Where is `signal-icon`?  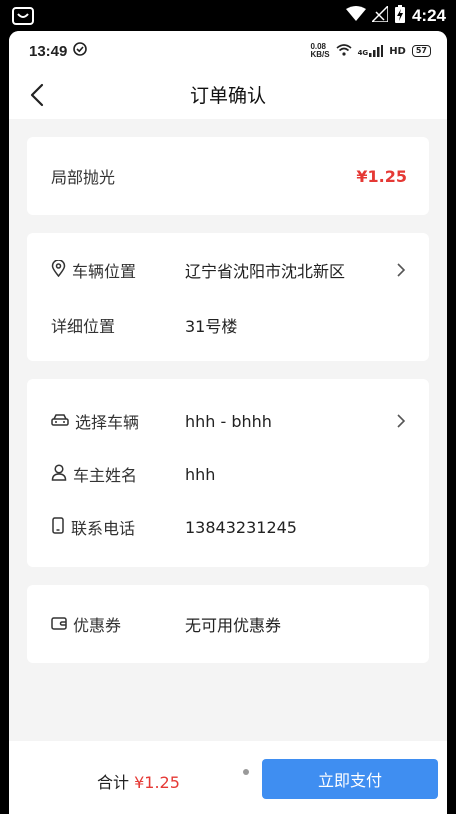
signal-icon is located at coordinates (379, 15).